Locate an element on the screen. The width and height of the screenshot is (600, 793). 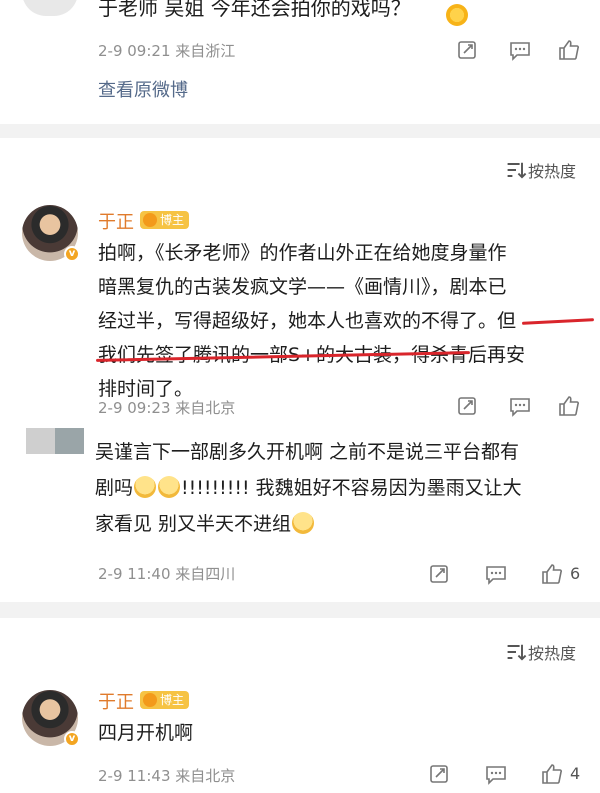
sun-emoji-icon is located at coordinates (457, 15).